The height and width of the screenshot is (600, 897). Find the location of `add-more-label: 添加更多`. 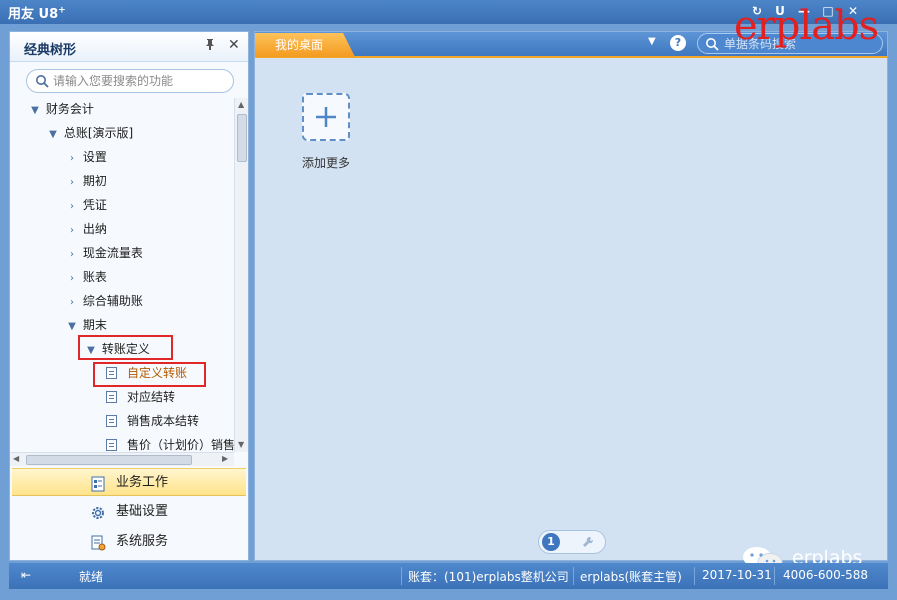

add-more-label: 添加更多 is located at coordinates (326, 163).